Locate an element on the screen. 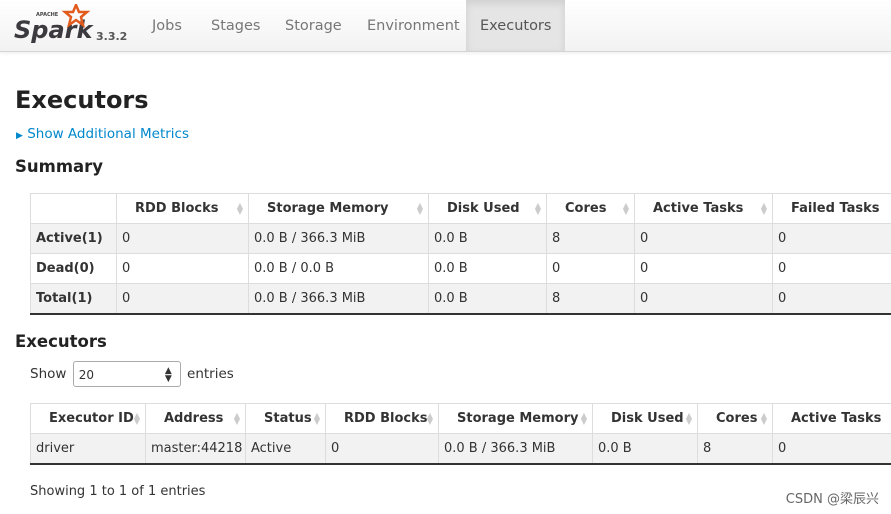 This screenshot has height=514, width=891. table-row: Active(1) 0 0.0 B / 366.3 MiB 0.0 B800 is located at coordinates (460, 238).